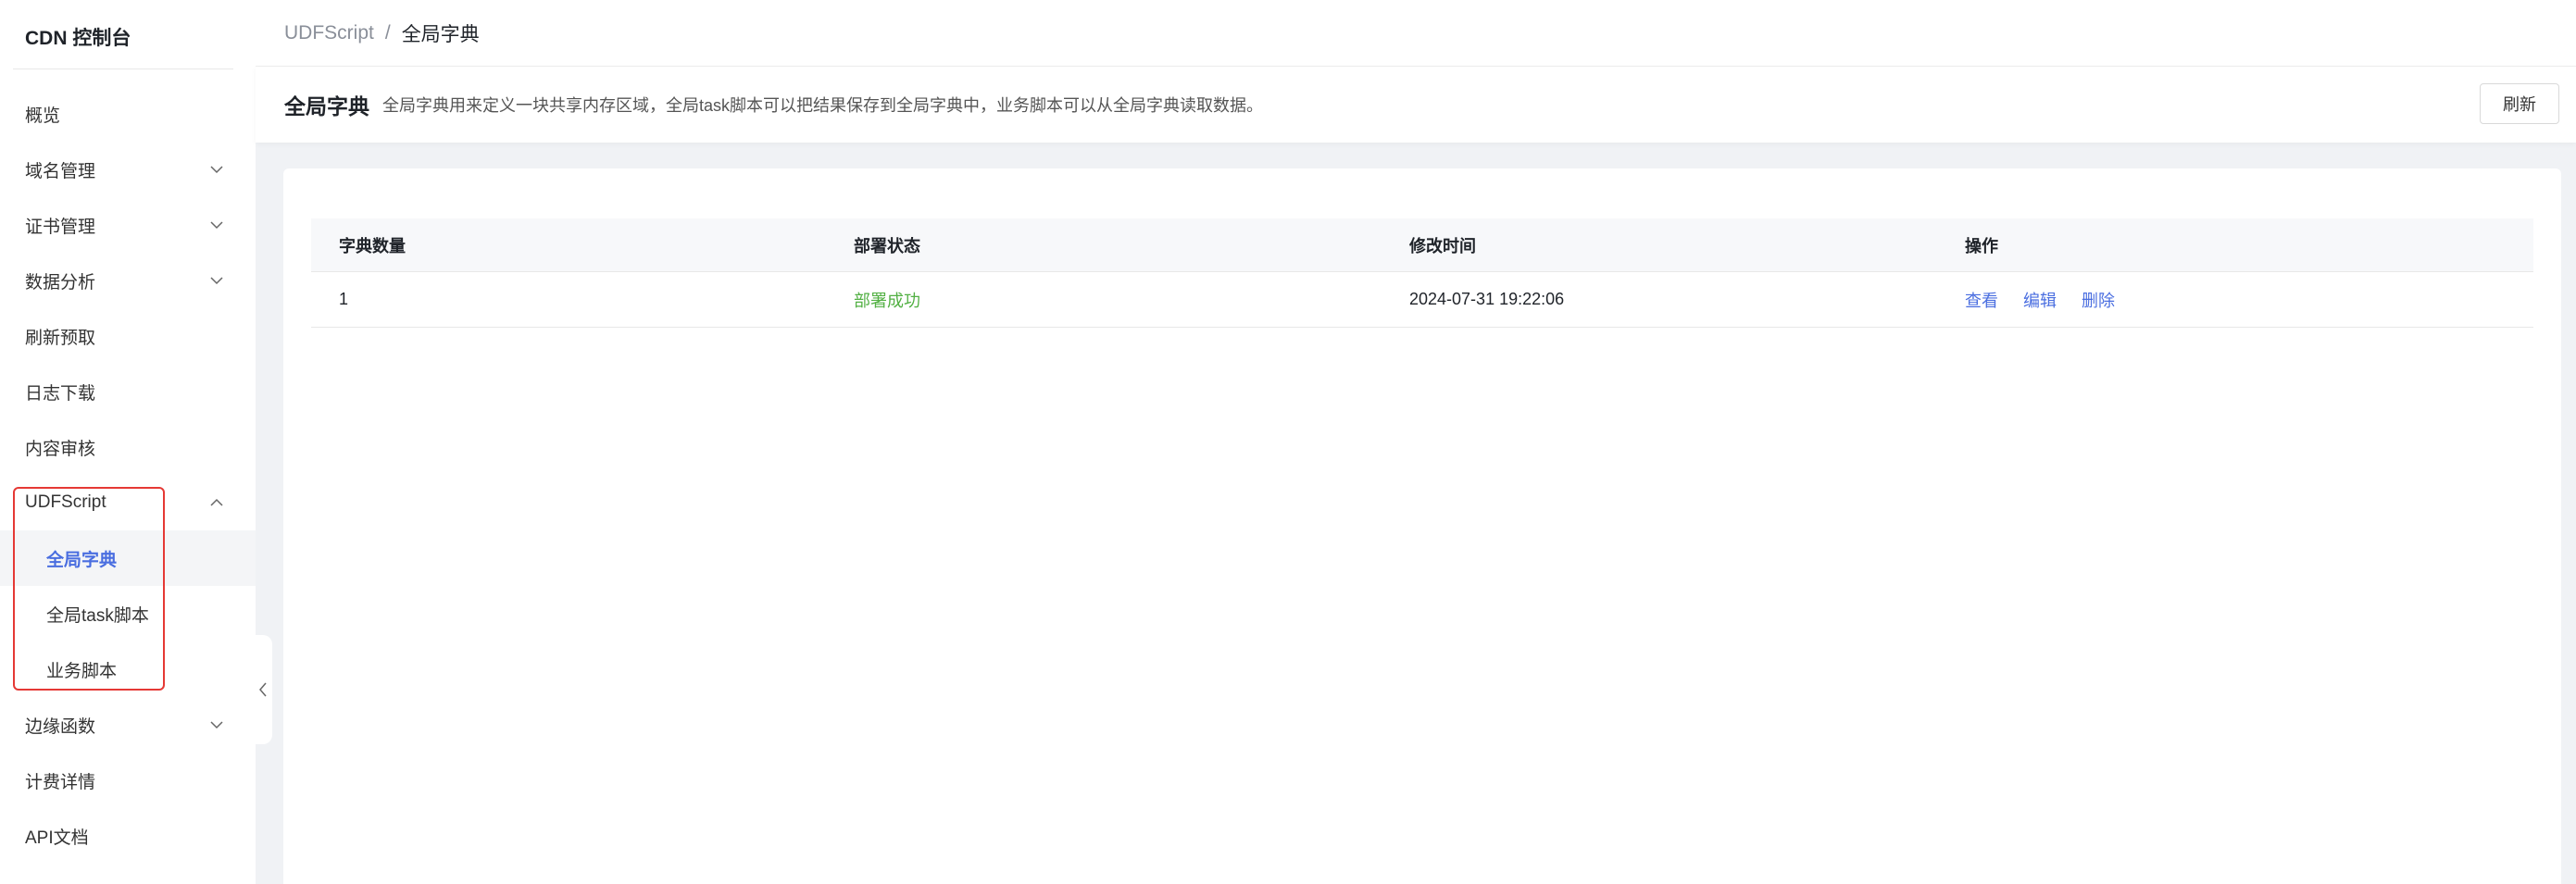 The height and width of the screenshot is (884, 2576). Describe the element at coordinates (60, 338) in the screenshot. I see `sidebar-item-label: 刷新预取` at that location.